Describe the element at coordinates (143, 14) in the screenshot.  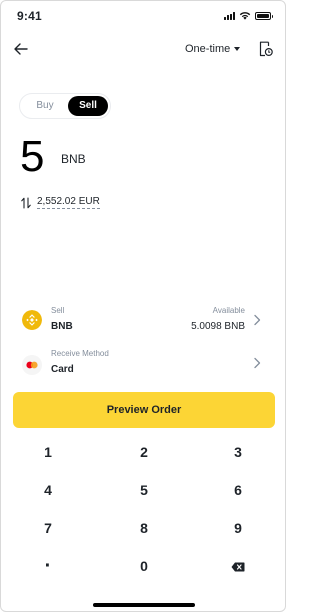
I see `status-bar: 9:41` at that location.